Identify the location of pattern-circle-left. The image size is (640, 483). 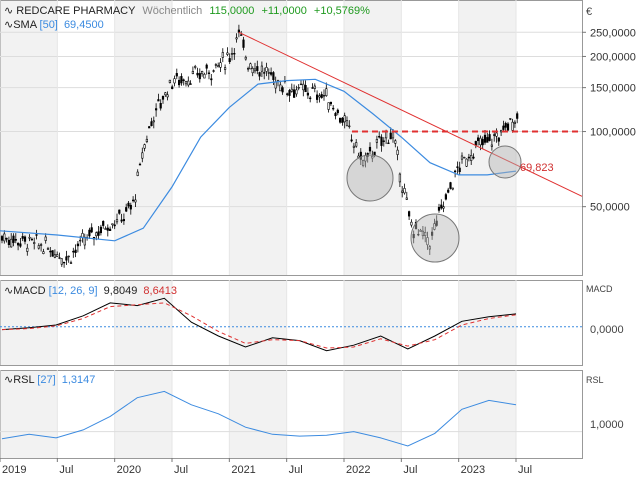
(370, 178).